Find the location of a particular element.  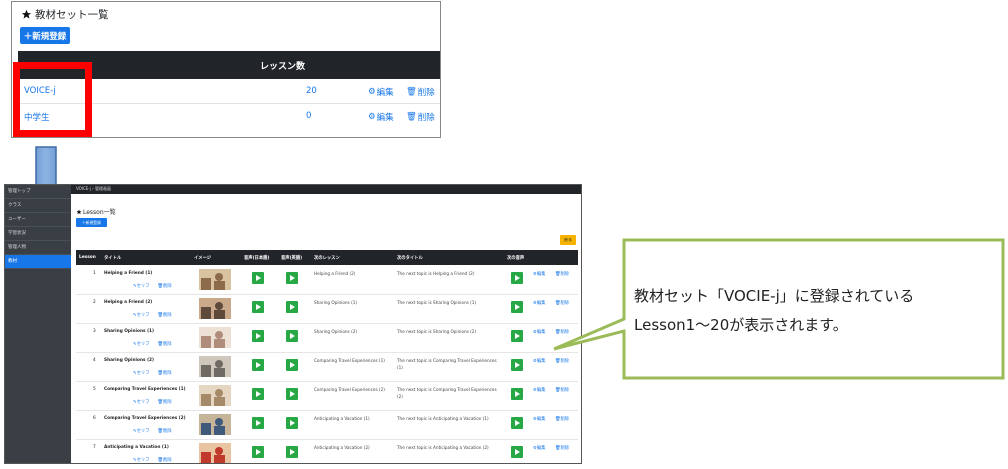

star-icon is located at coordinates (79, 211).